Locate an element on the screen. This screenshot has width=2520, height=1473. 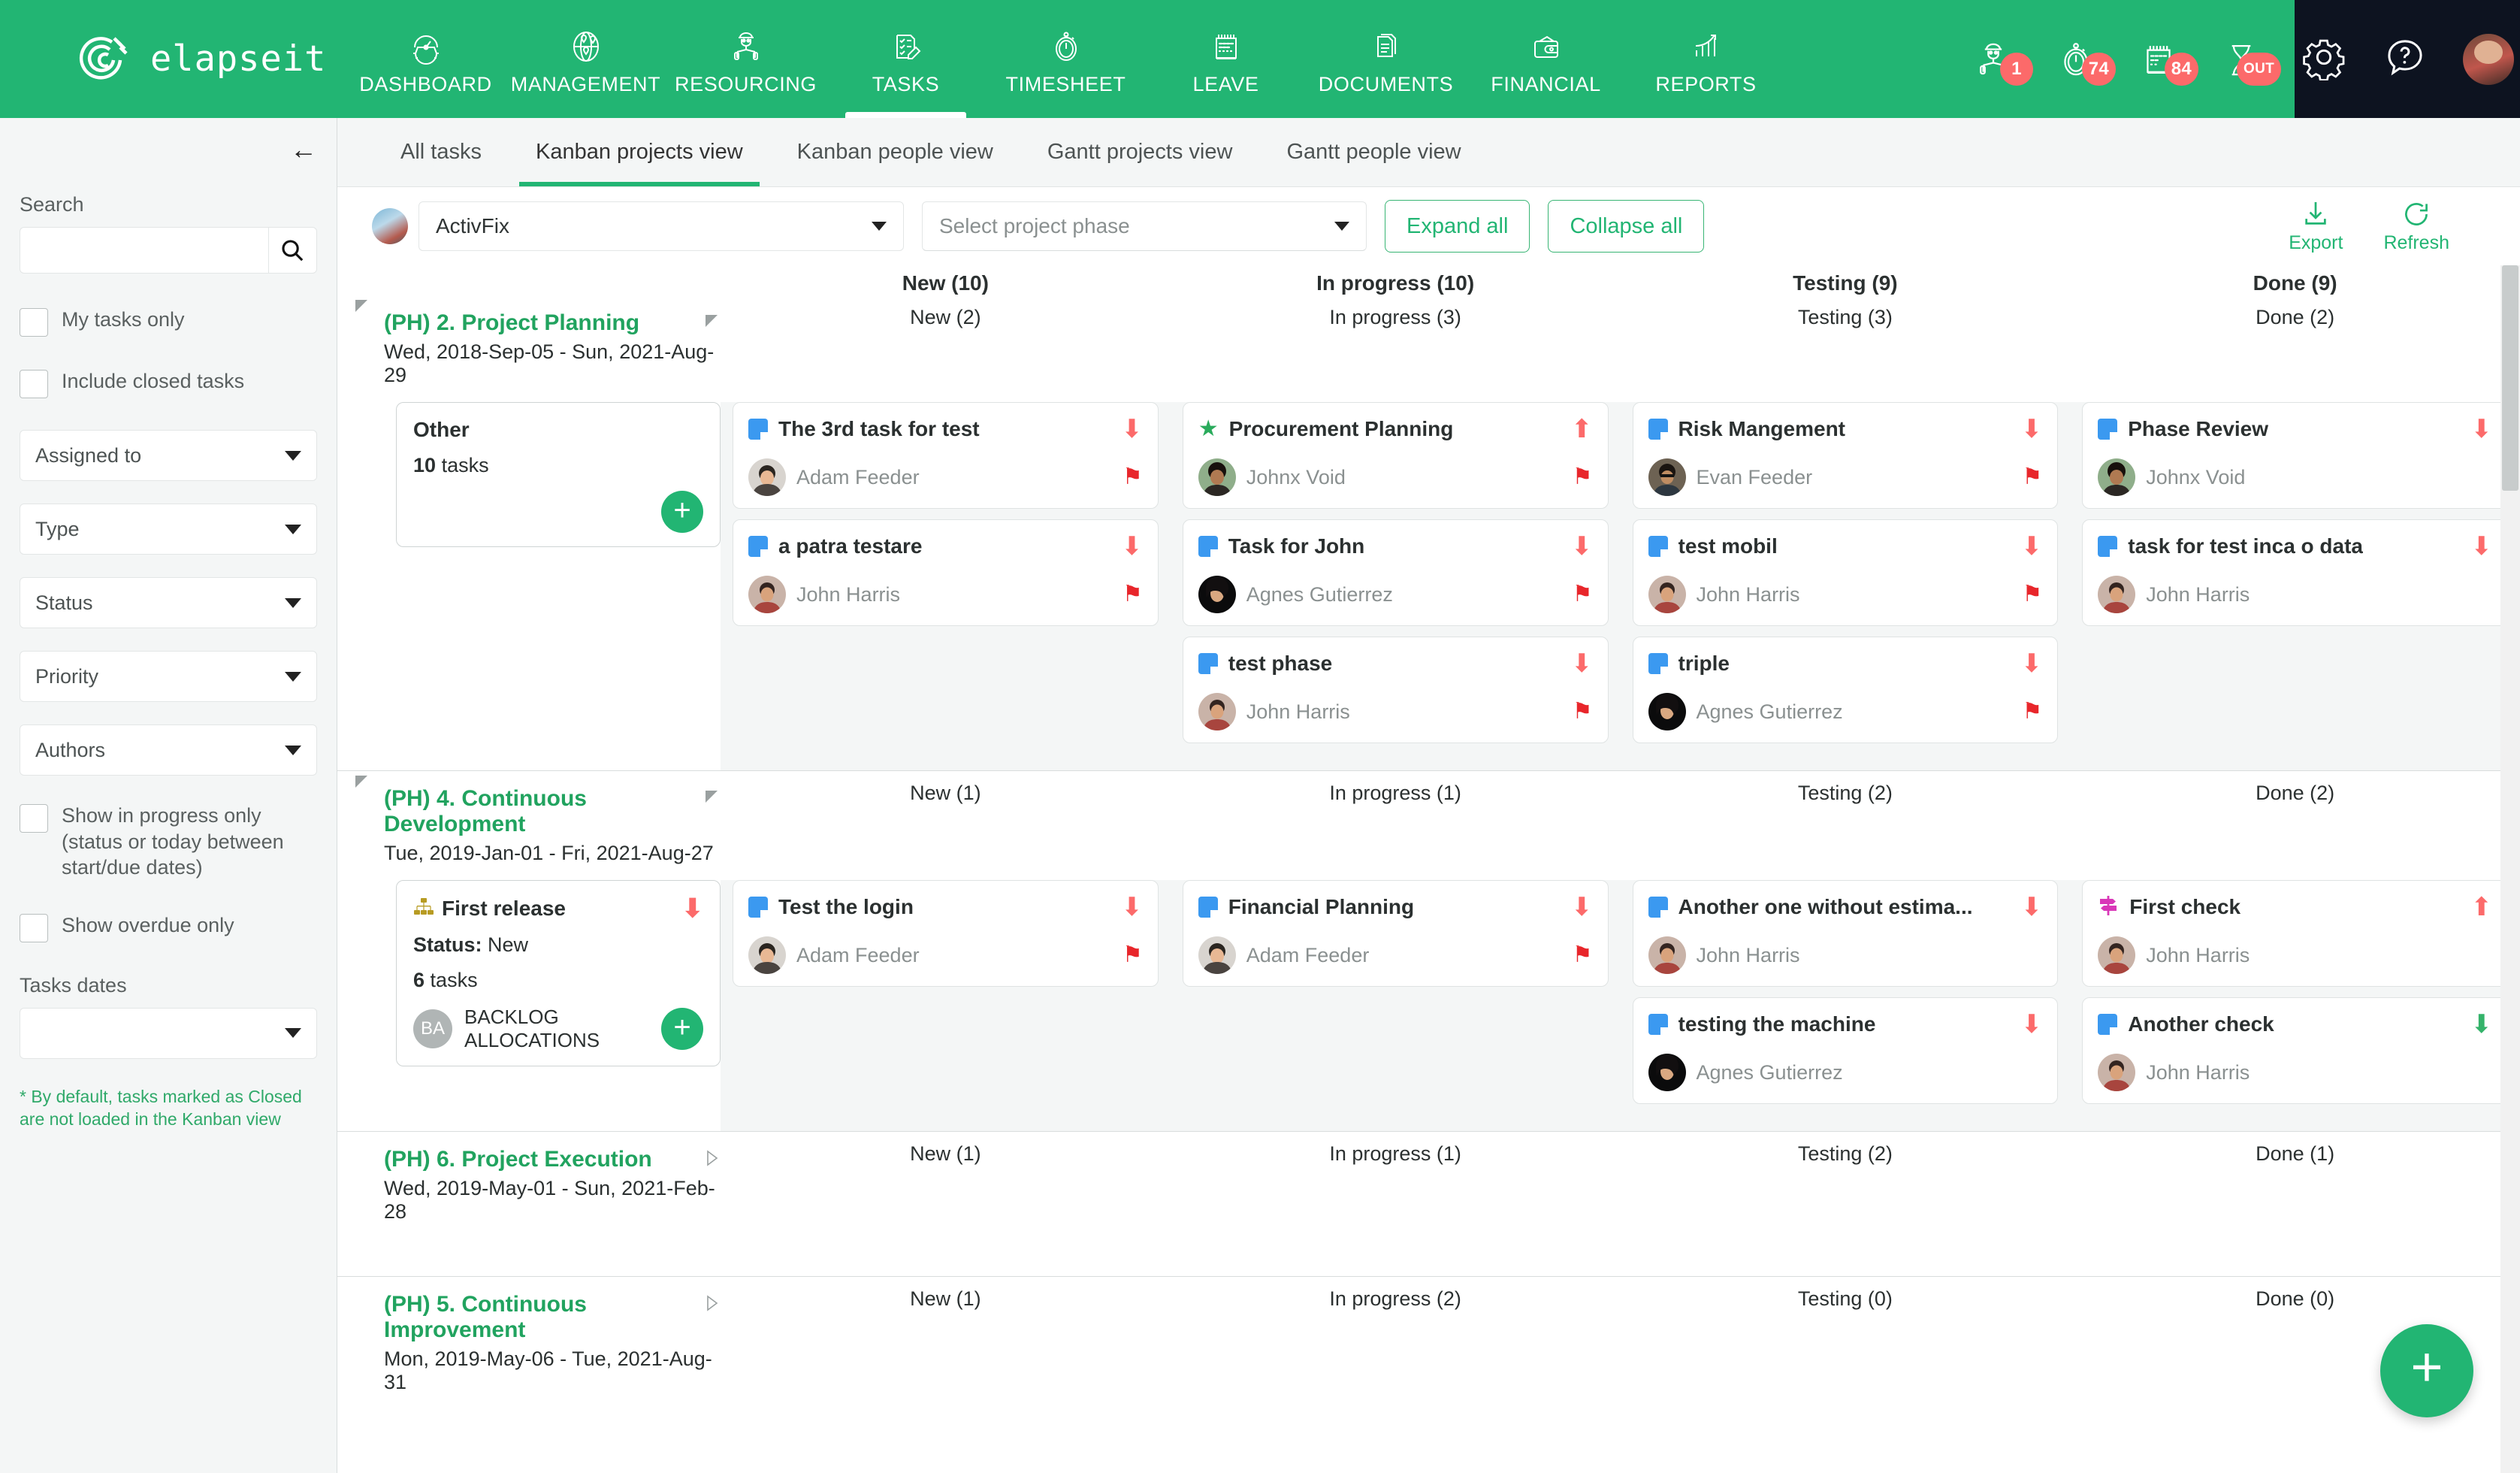
task-card: Financial Planning ⬇ Adam Feeder ⚑ is located at coordinates (1395, 933).